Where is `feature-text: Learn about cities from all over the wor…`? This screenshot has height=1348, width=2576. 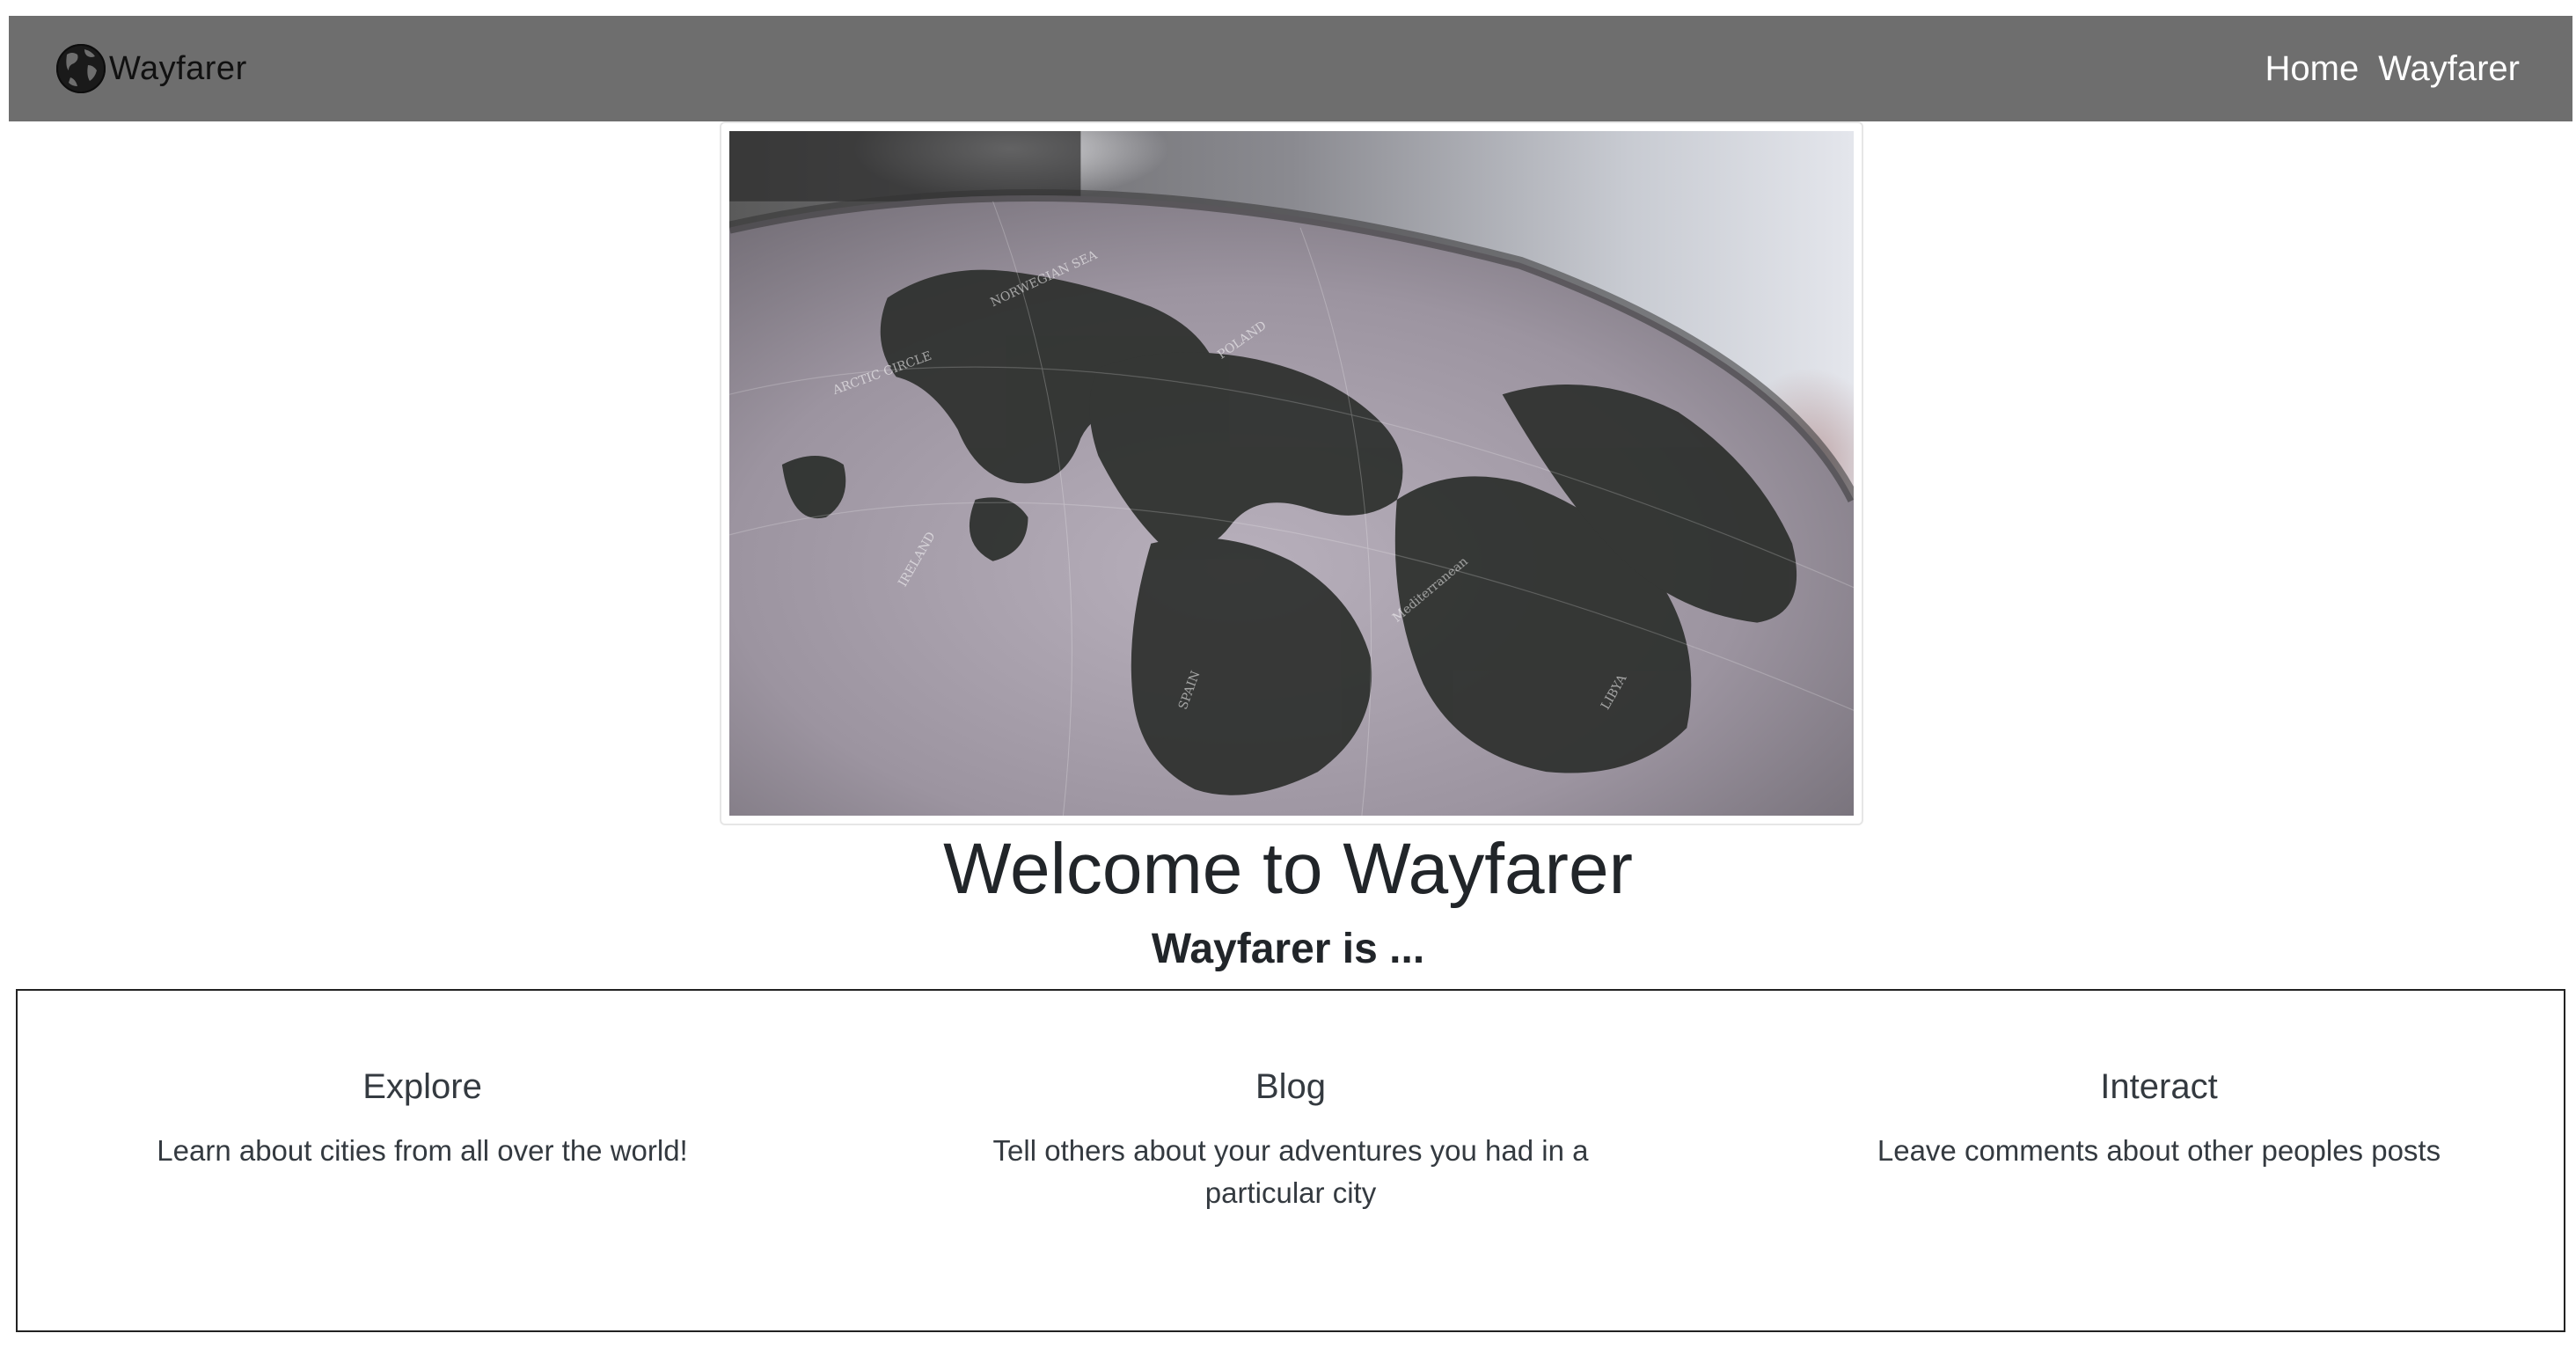
feature-text: Learn about cities from all over the wor… is located at coordinates (422, 1150).